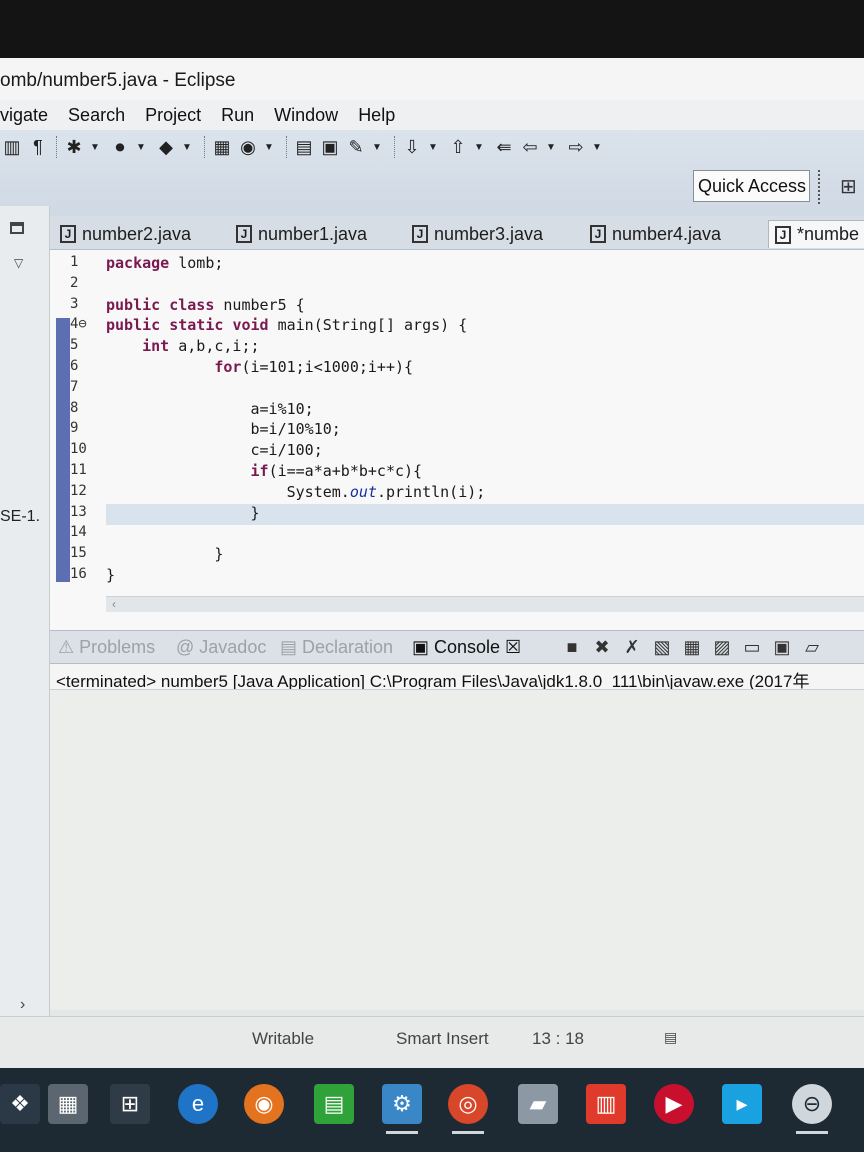  Describe the element at coordinates (248, 147) in the screenshot. I see `new-class-icon: ◉` at that location.